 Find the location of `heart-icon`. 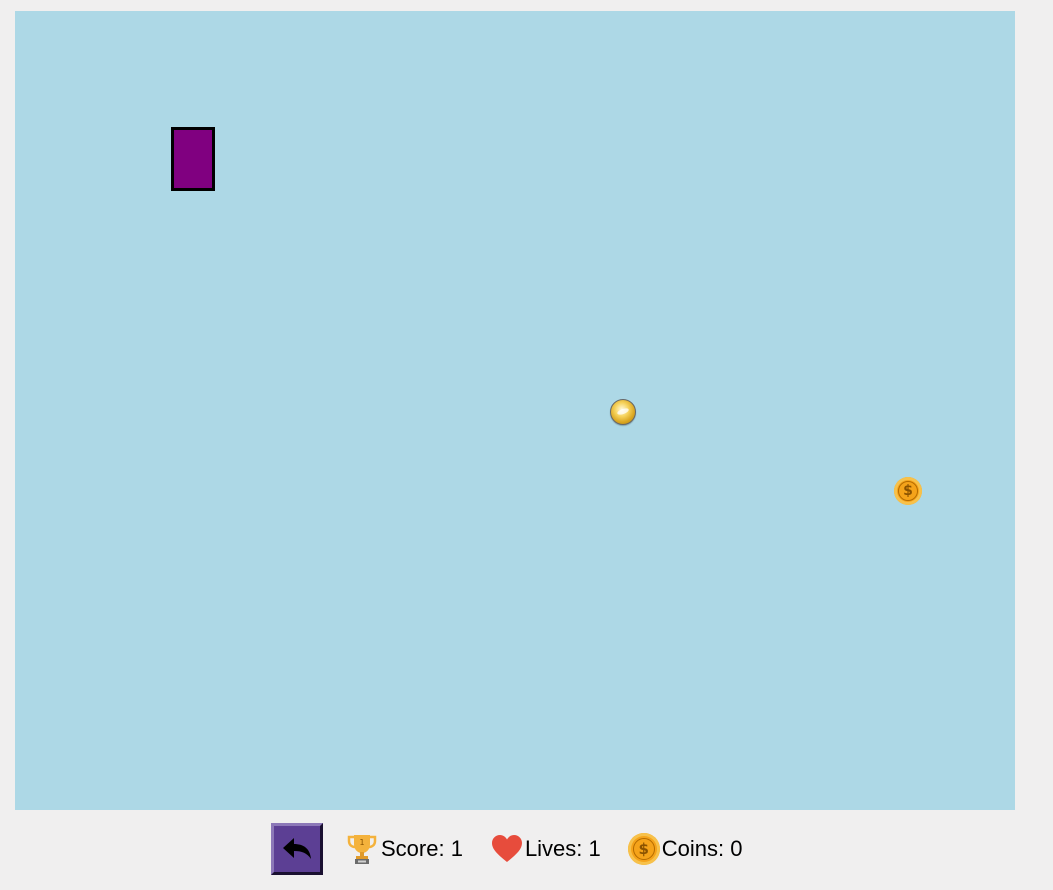

heart-icon is located at coordinates (507, 849).